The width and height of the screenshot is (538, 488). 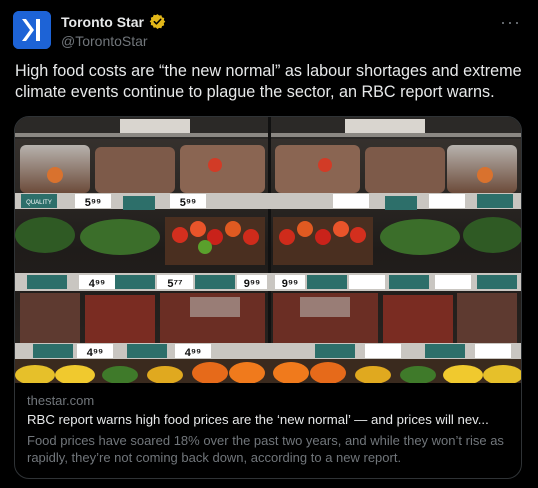 I want to click on author-name: Toronto Star, so click(x=102, y=22).